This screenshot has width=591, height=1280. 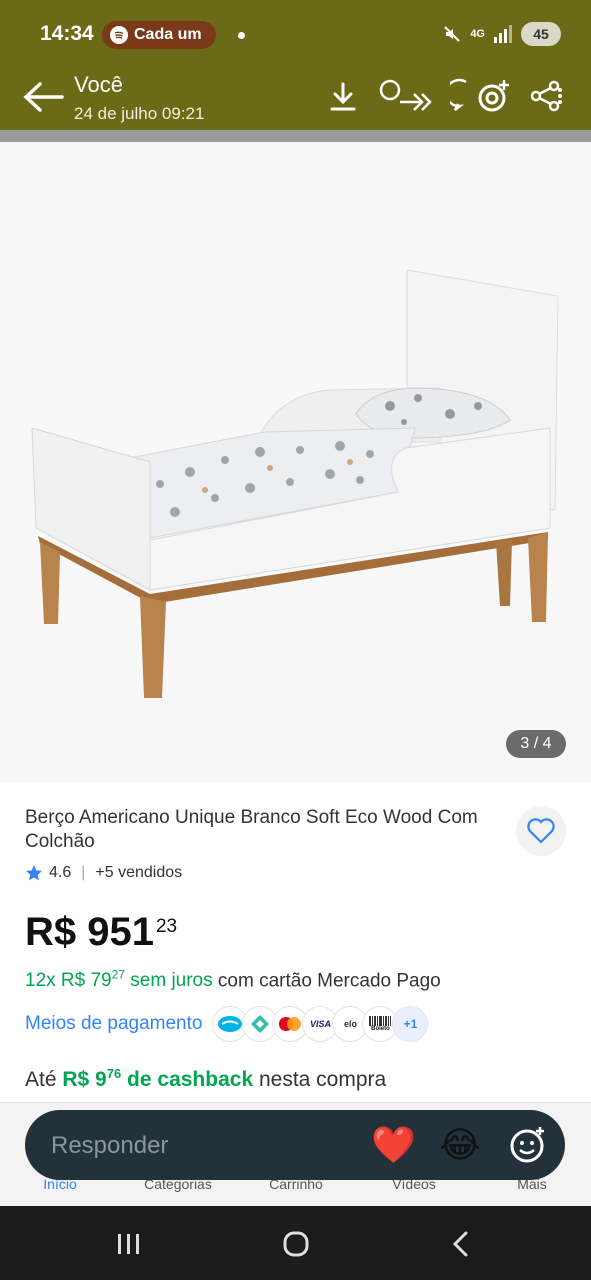 I want to click on status-bar: 14:34 Cada um 4G 45, so click(x=295, y=35).